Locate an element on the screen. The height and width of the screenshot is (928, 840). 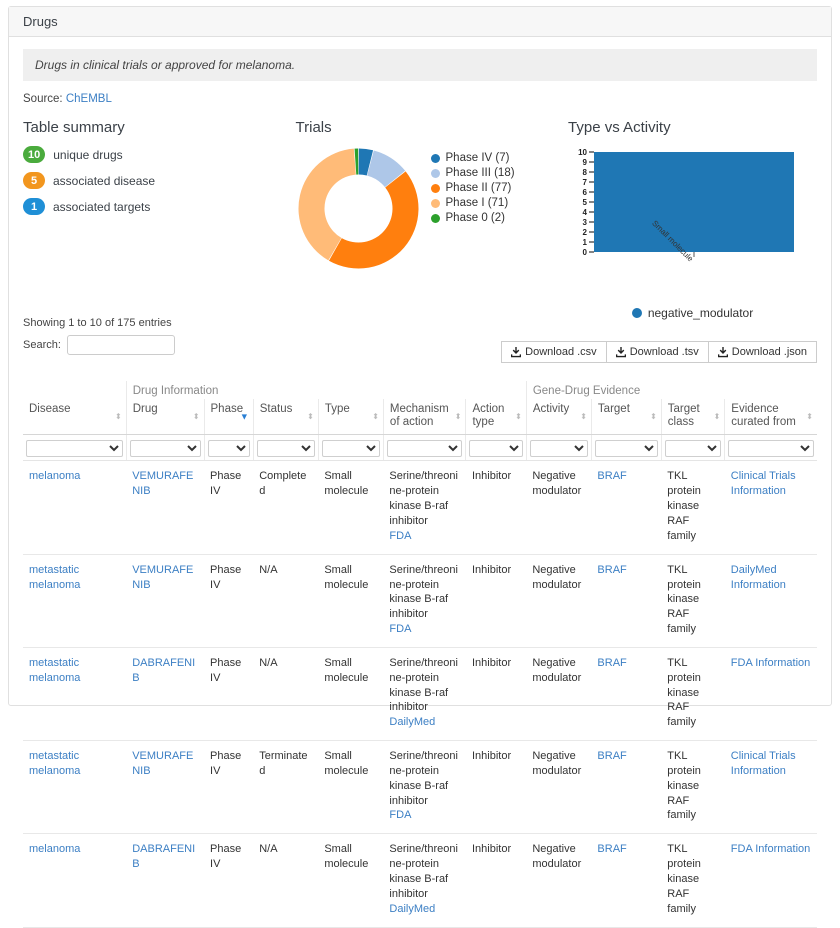
table-column-header-drug: Drug is located at coordinates (165, 417).